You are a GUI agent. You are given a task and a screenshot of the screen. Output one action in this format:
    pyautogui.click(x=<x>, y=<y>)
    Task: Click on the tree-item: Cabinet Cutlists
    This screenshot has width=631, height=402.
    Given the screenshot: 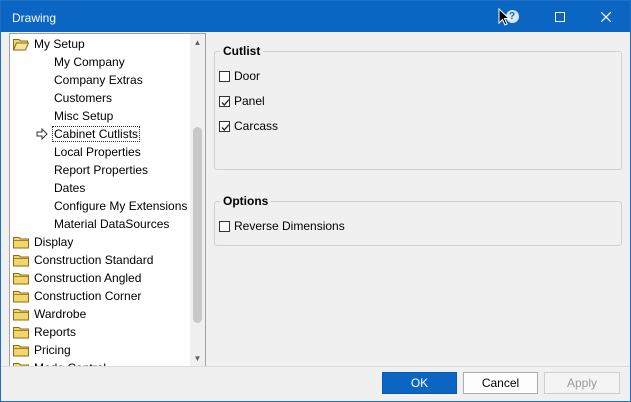 What is the action you would take?
    pyautogui.click(x=96, y=134)
    